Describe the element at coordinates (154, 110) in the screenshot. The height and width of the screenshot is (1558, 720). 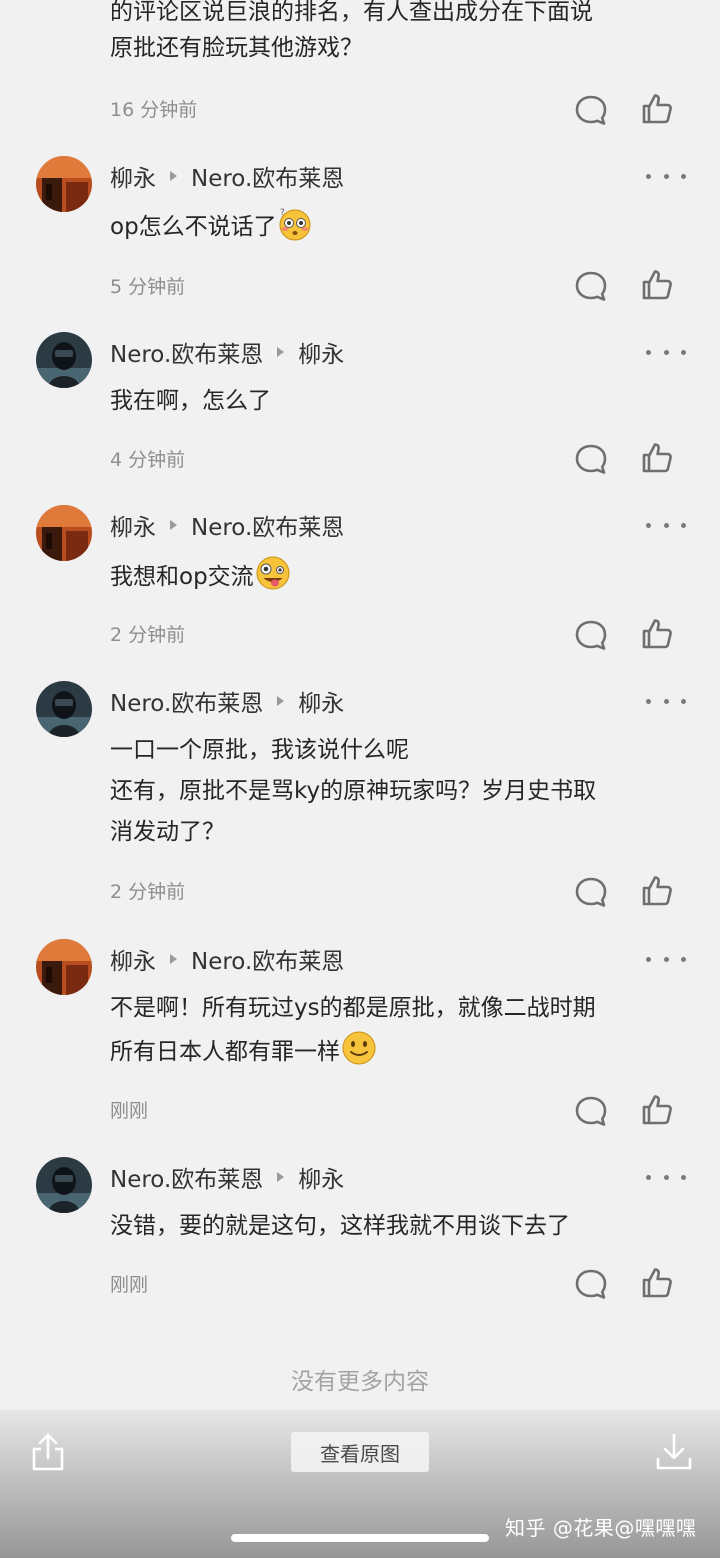
I see `comment-time: 16 分钟前` at that location.